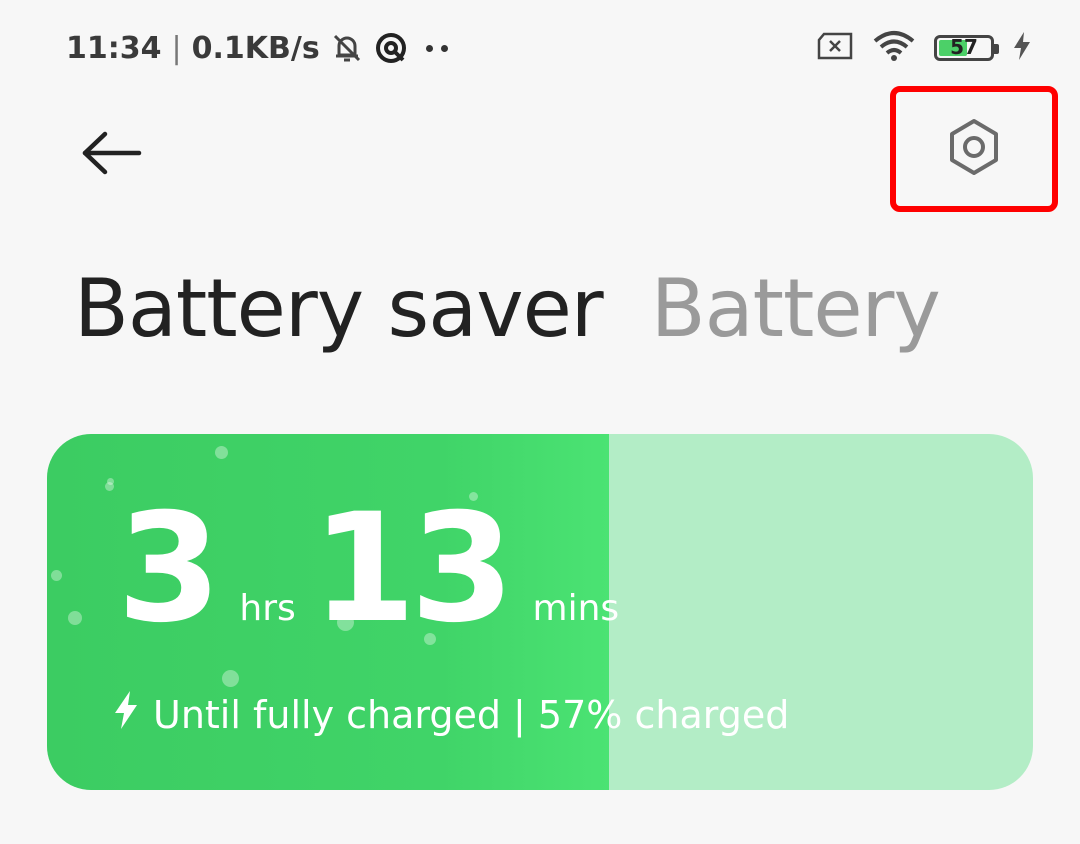 This screenshot has height=844, width=1080. I want to click on no-sim-icon, so click(835, 48).